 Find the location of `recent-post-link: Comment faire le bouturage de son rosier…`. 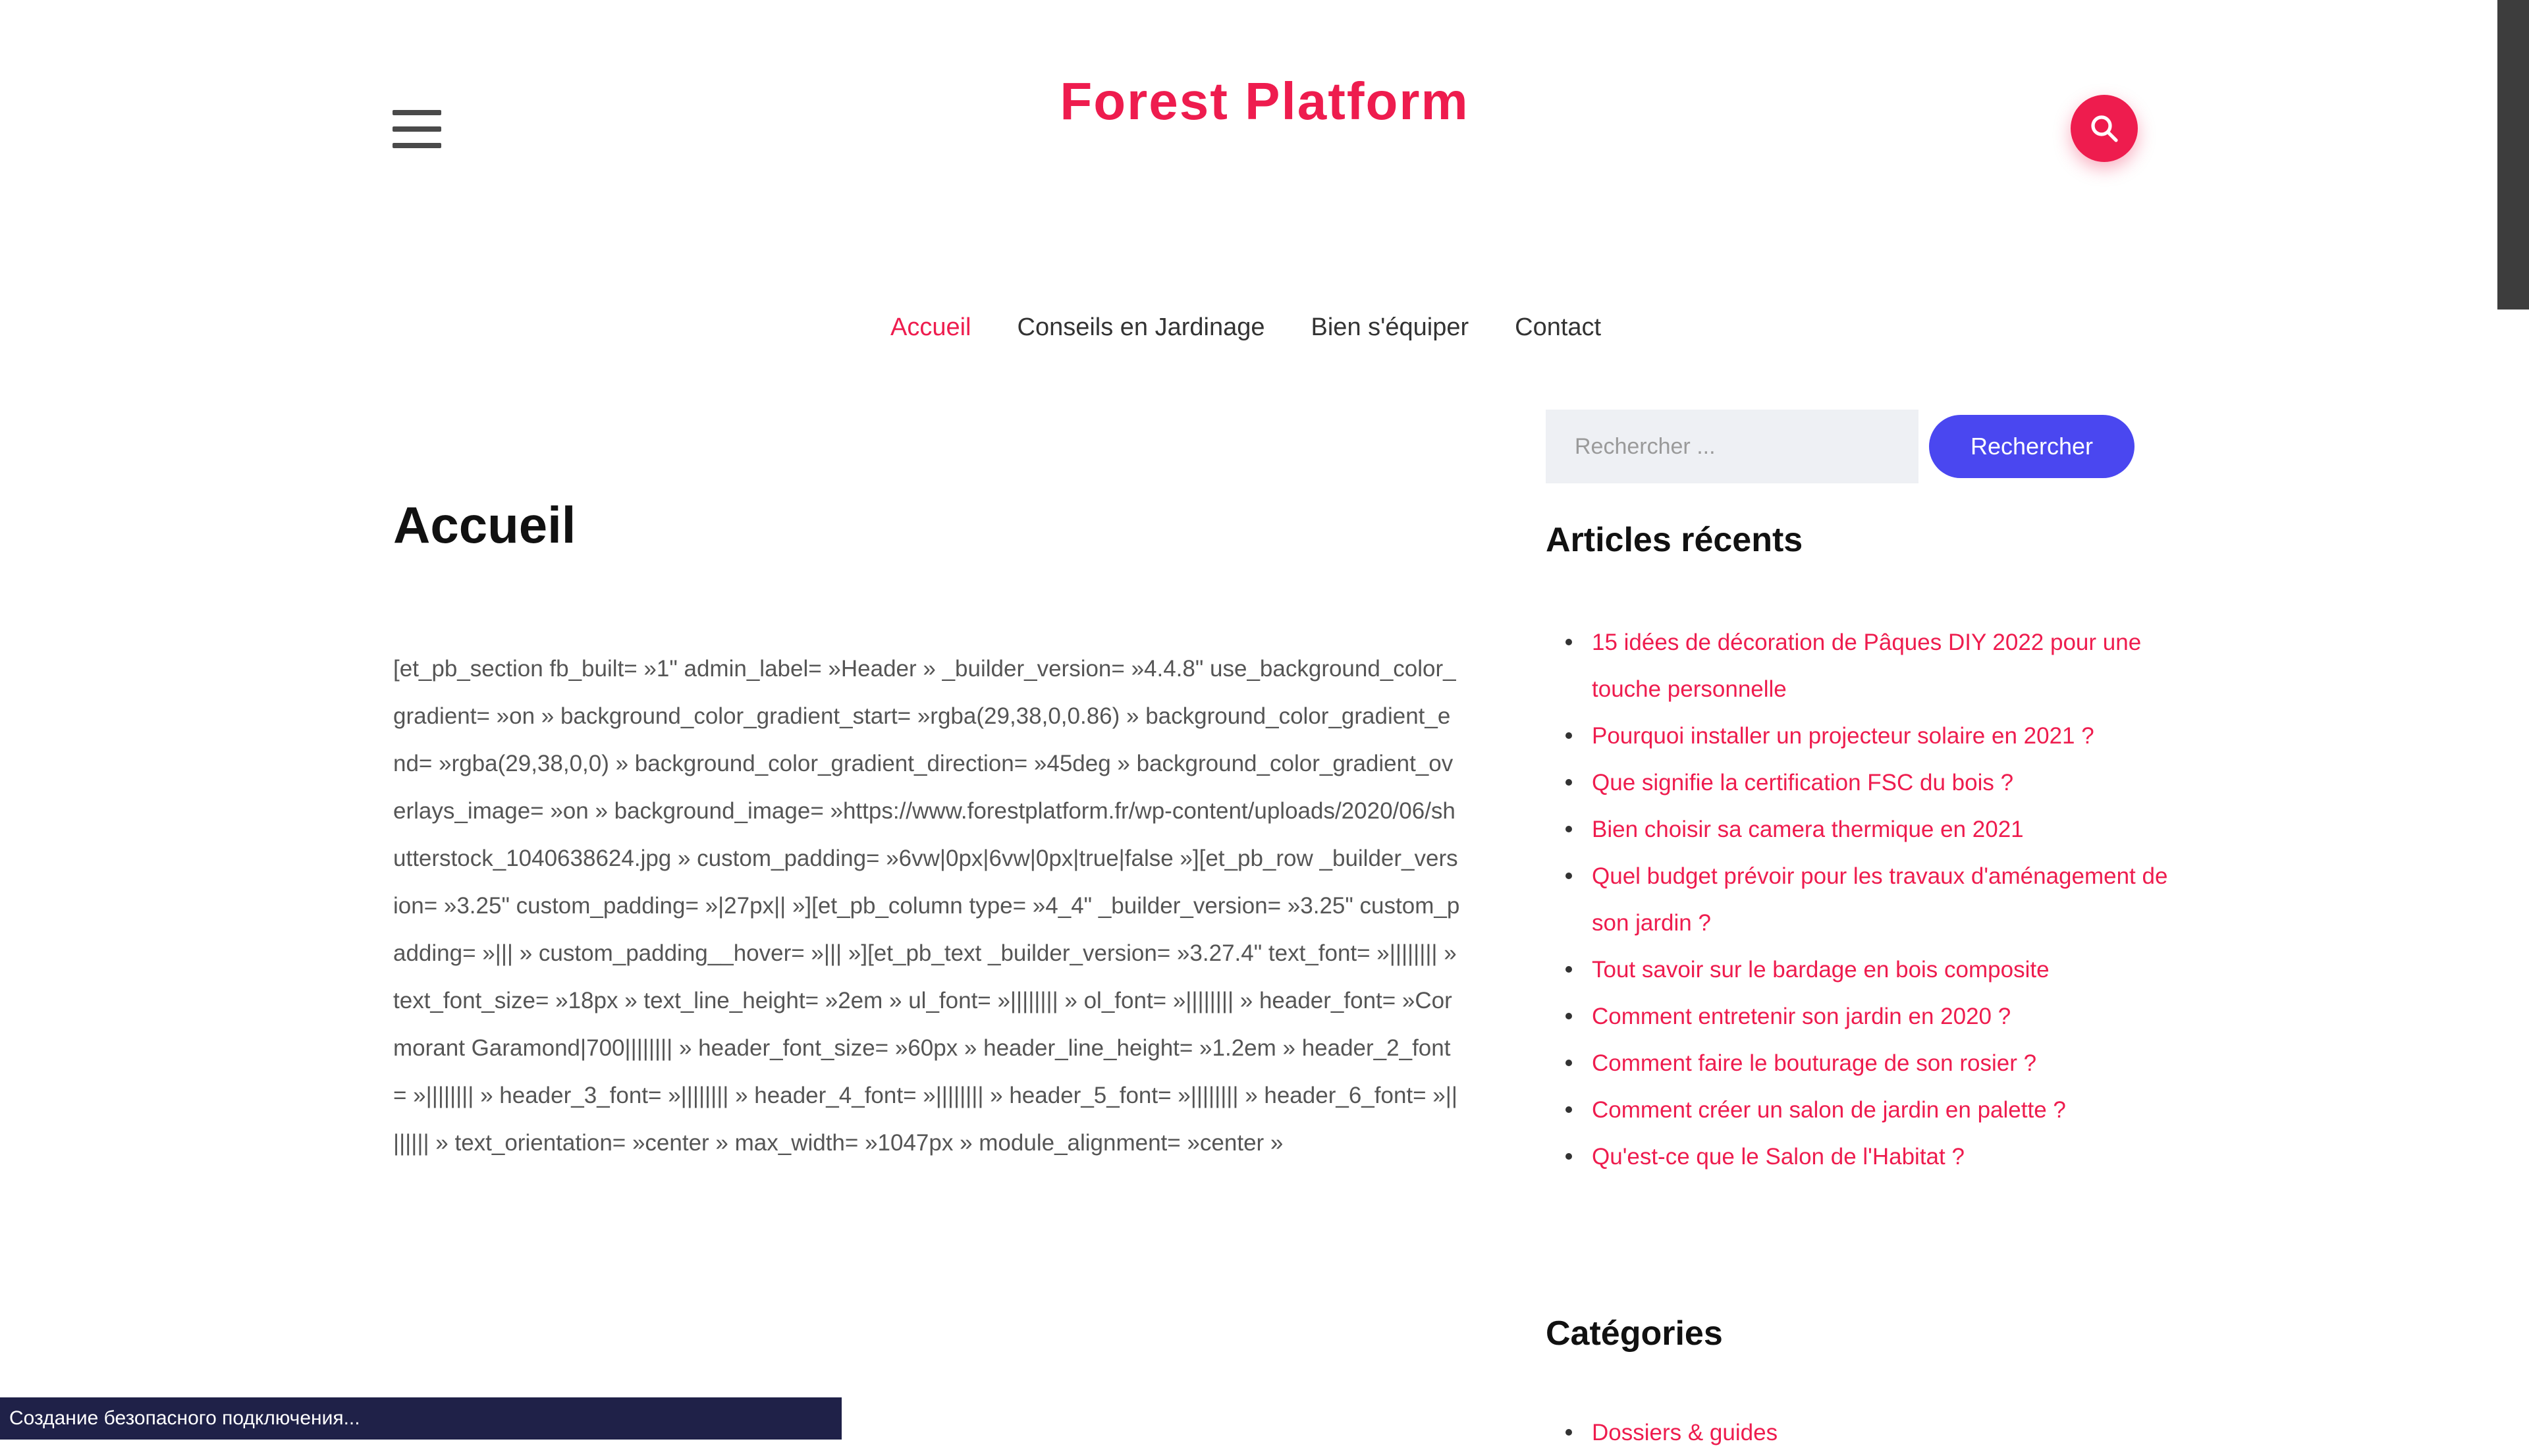

recent-post-link: Comment faire le bouturage de son rosier… is located at coordinates (1814, 1063).